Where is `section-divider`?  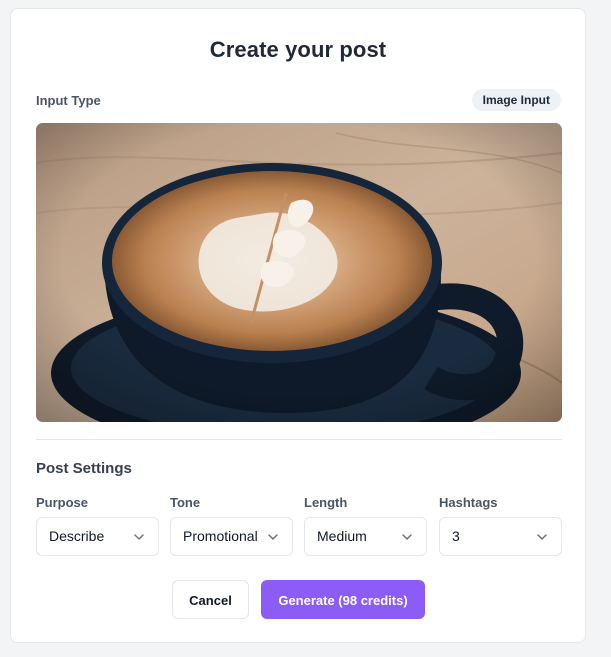
section-divider is located at coordinates (299, 439).